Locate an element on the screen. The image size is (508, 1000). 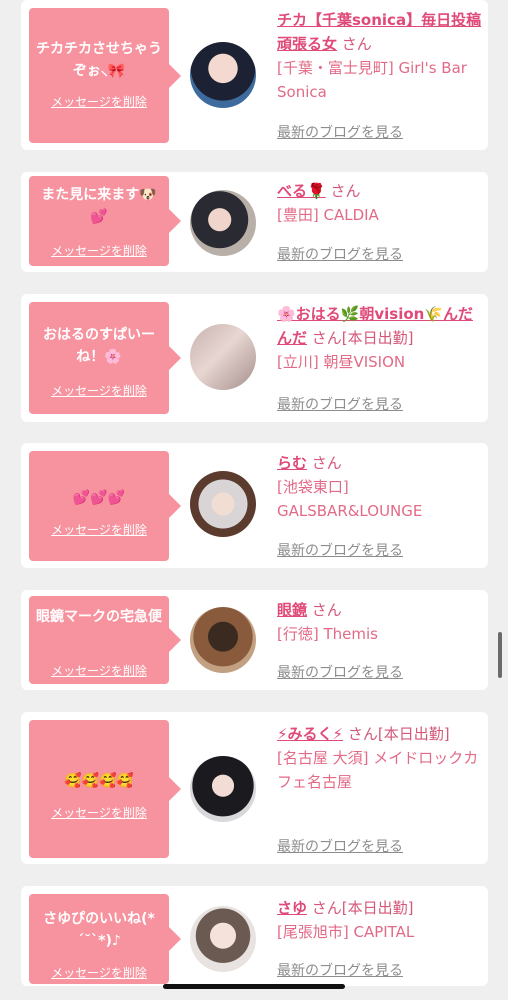
girl-info: 🌸おはる🌿朝vision🌾んだんだ さん[本日出勤] [立川] 朝昼VISION is located at coordinates (380, 338).